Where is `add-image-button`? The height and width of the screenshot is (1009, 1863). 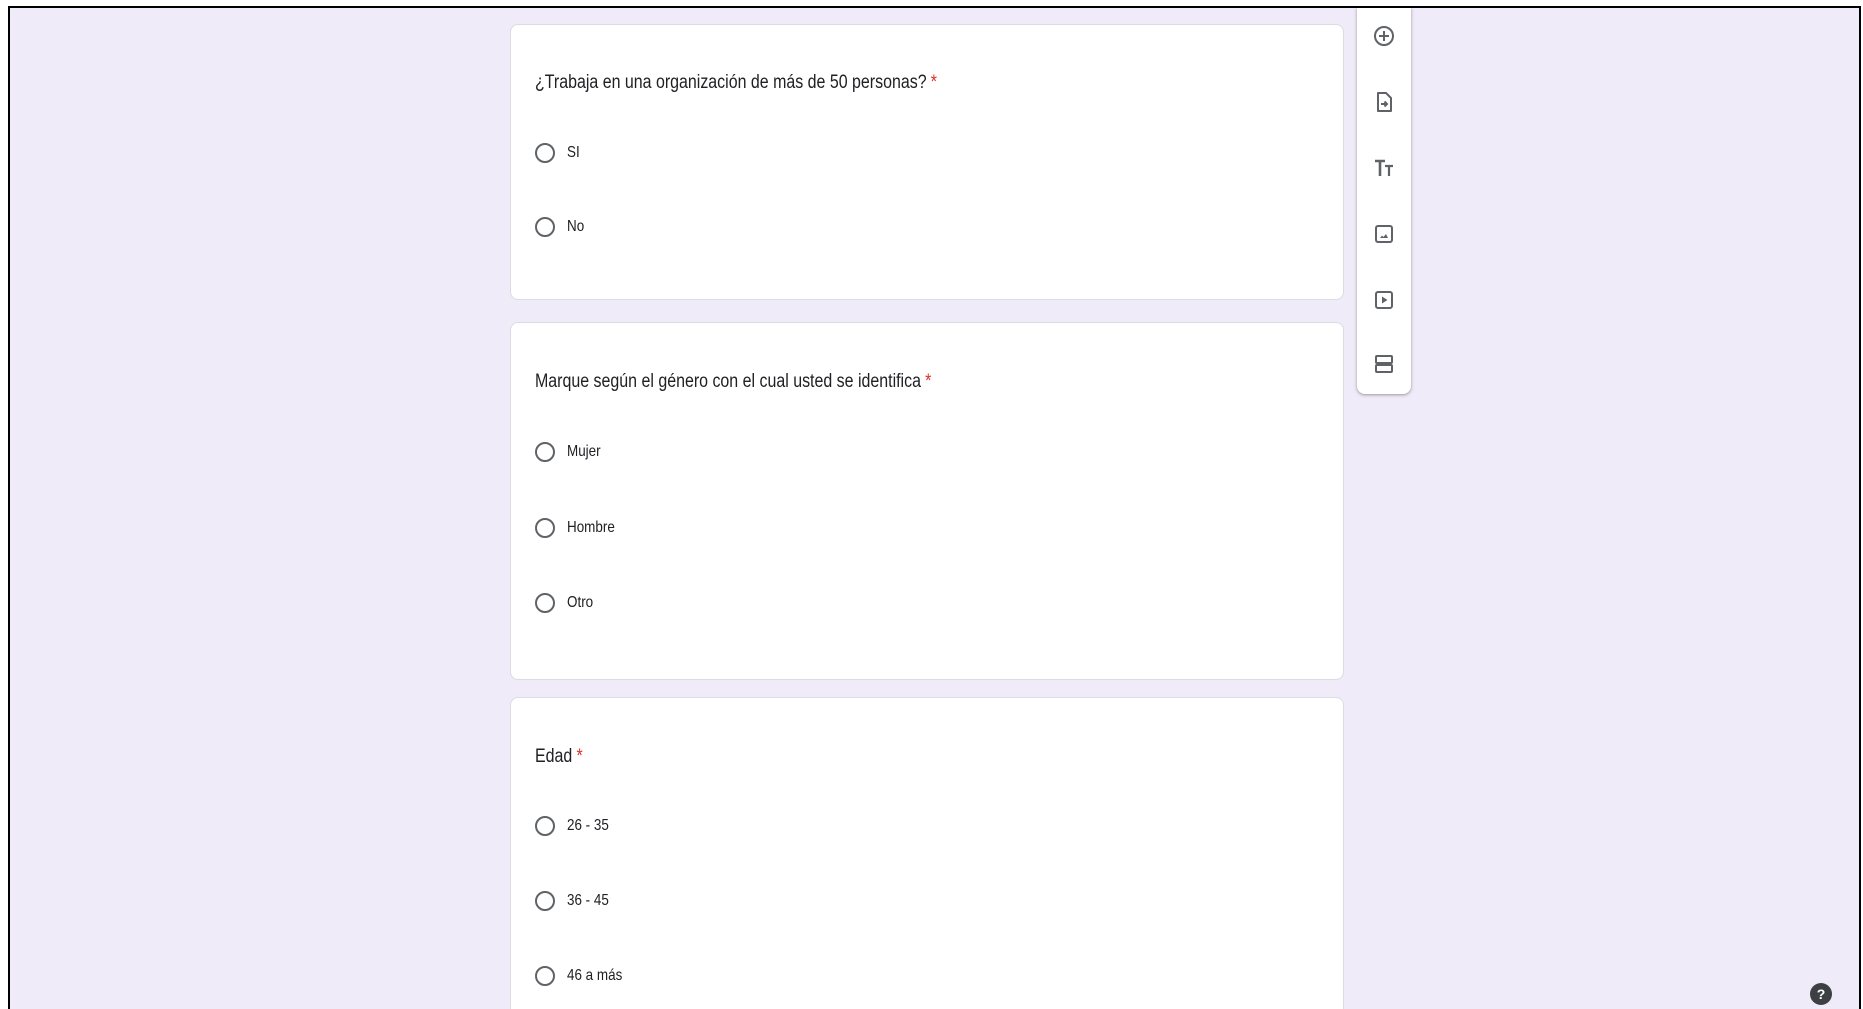 add-image-button is located at coordinates (1384, 234).